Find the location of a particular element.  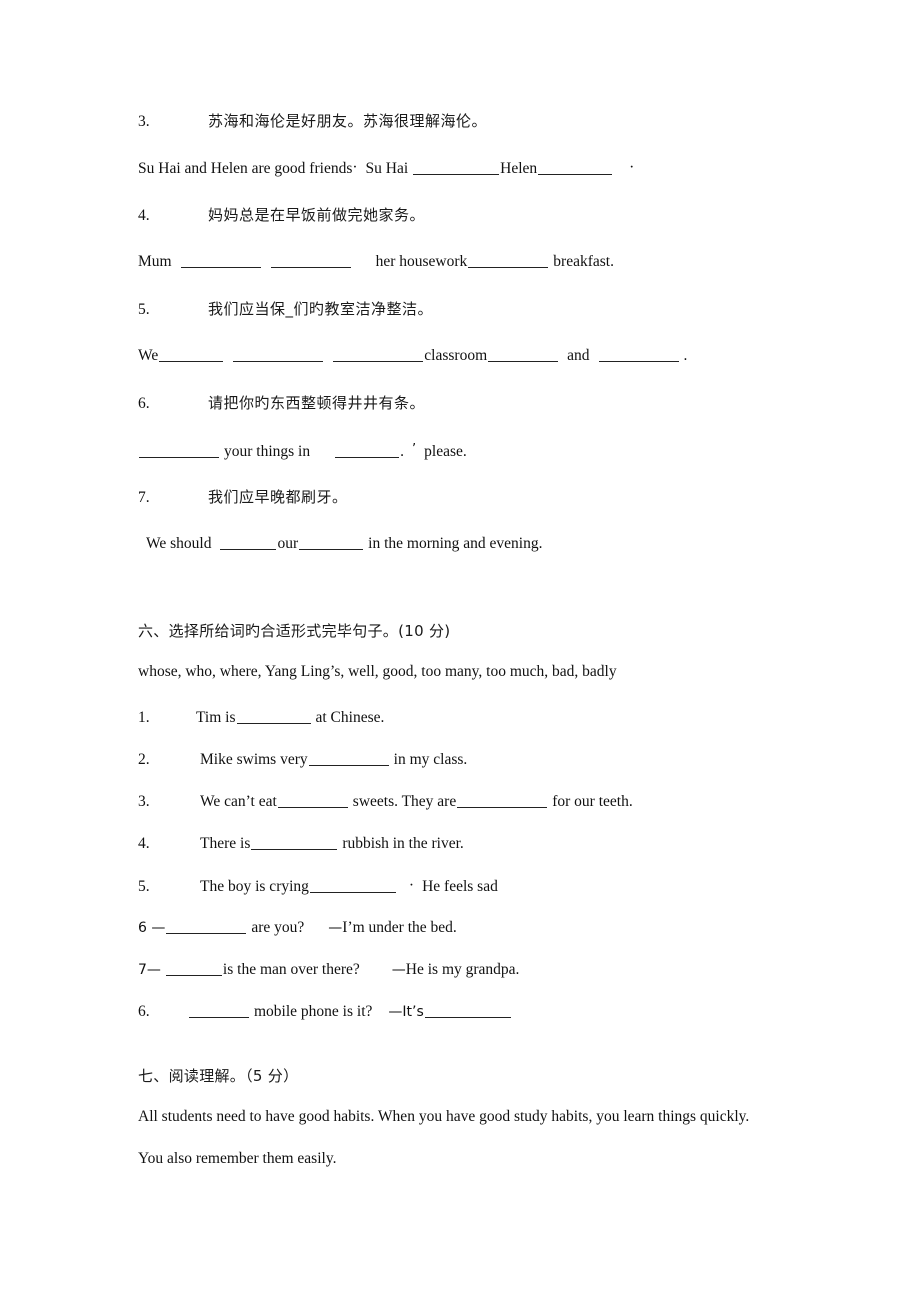

english-suffix: breakfast. is located at coordinates (583, 261).